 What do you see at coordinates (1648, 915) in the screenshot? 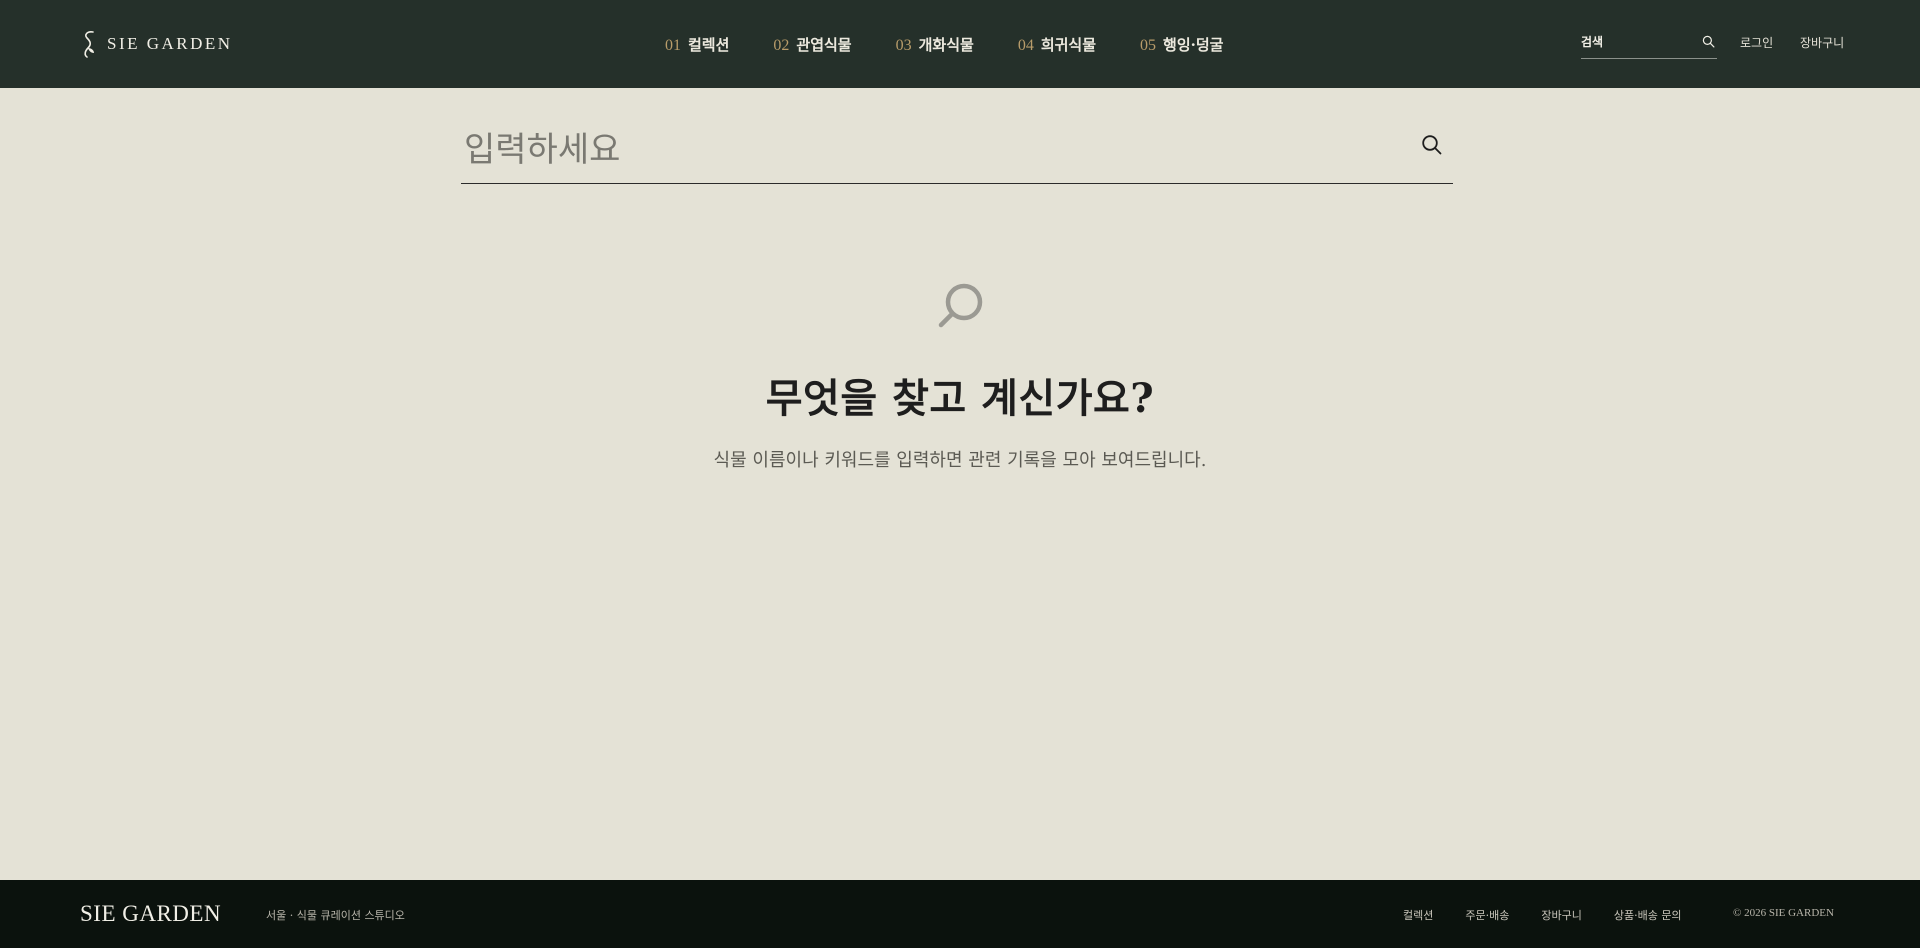
I see `footer-link-inquiry: 상품·배송 문의` at bounding box center [1648, 915].